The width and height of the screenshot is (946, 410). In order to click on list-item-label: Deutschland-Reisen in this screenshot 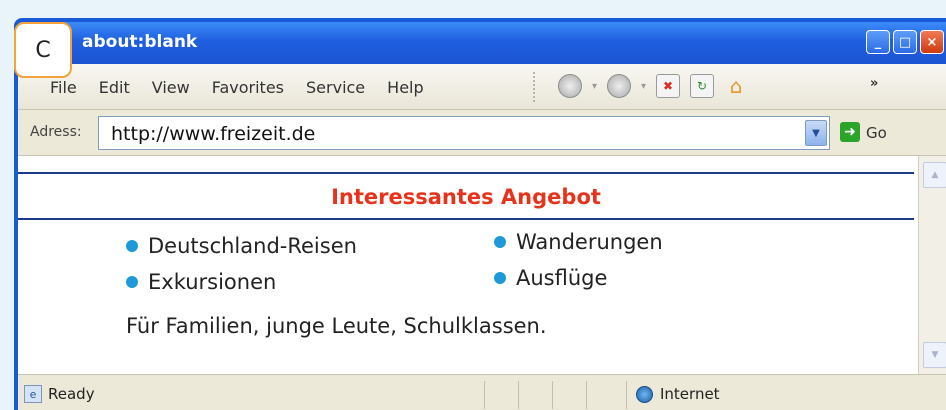, I will do `click(252, 246)`.